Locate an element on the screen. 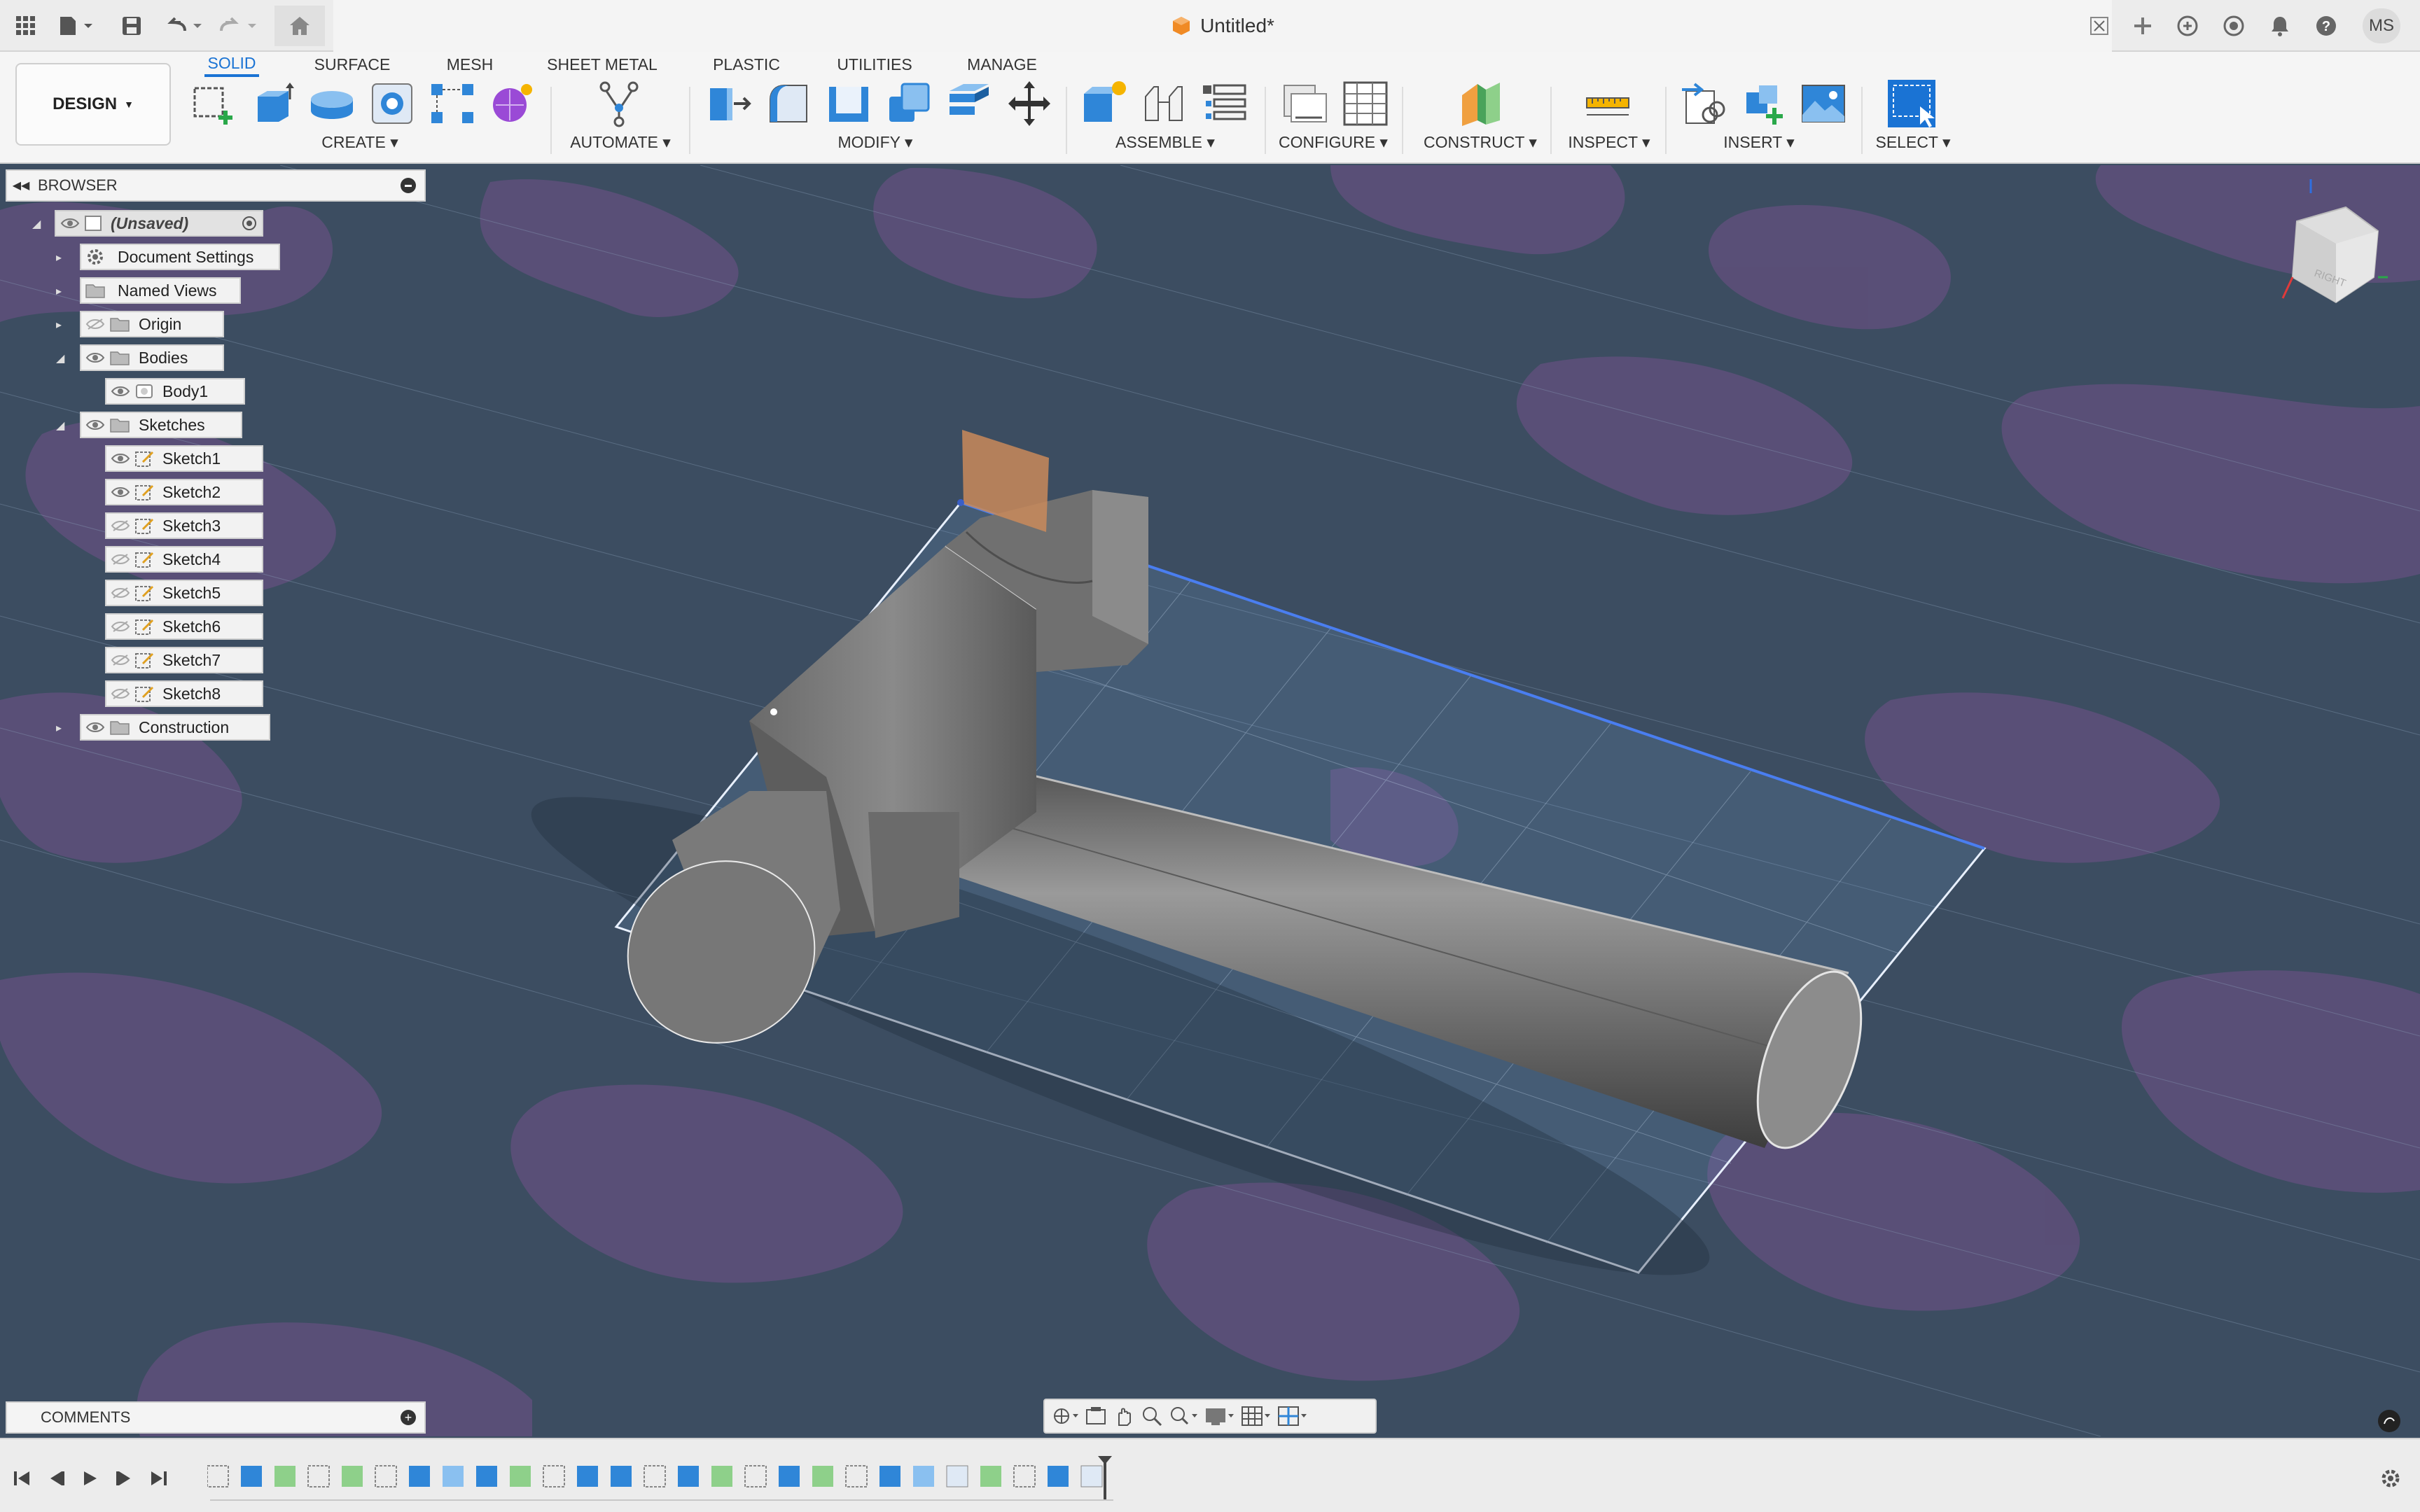 This screenshot has height=1512, width=2420. press-pull-icon is located at coordinates (728, 103).